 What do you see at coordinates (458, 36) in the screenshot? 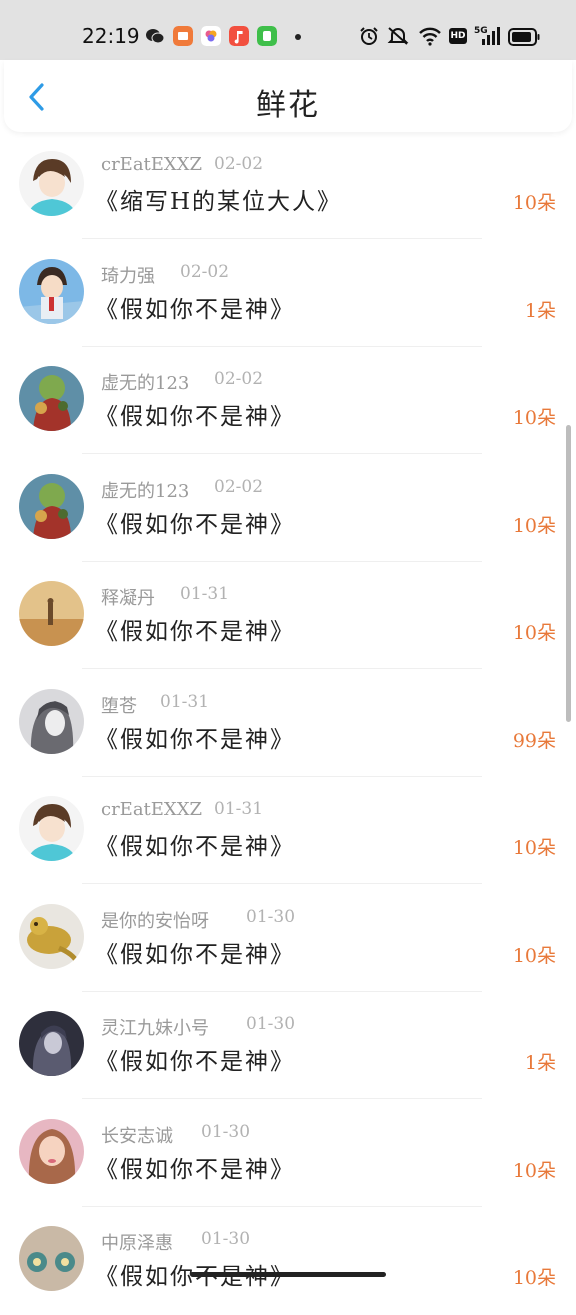
I see `hd-icon: HD` at bounding box center [458, 36].